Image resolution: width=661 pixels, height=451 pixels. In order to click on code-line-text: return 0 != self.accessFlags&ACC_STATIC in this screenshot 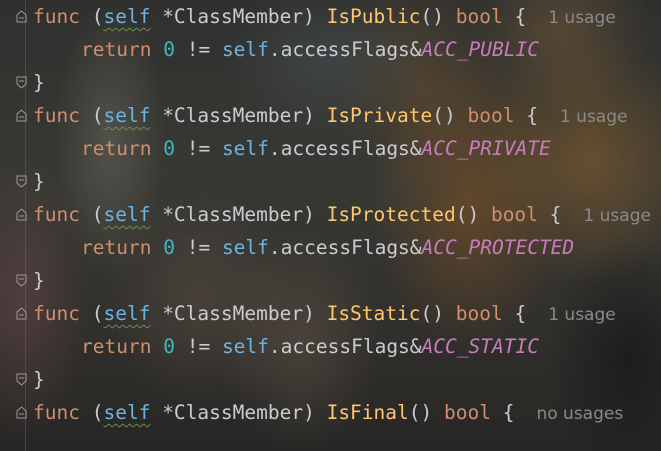, I will do `click(286, 346)`.